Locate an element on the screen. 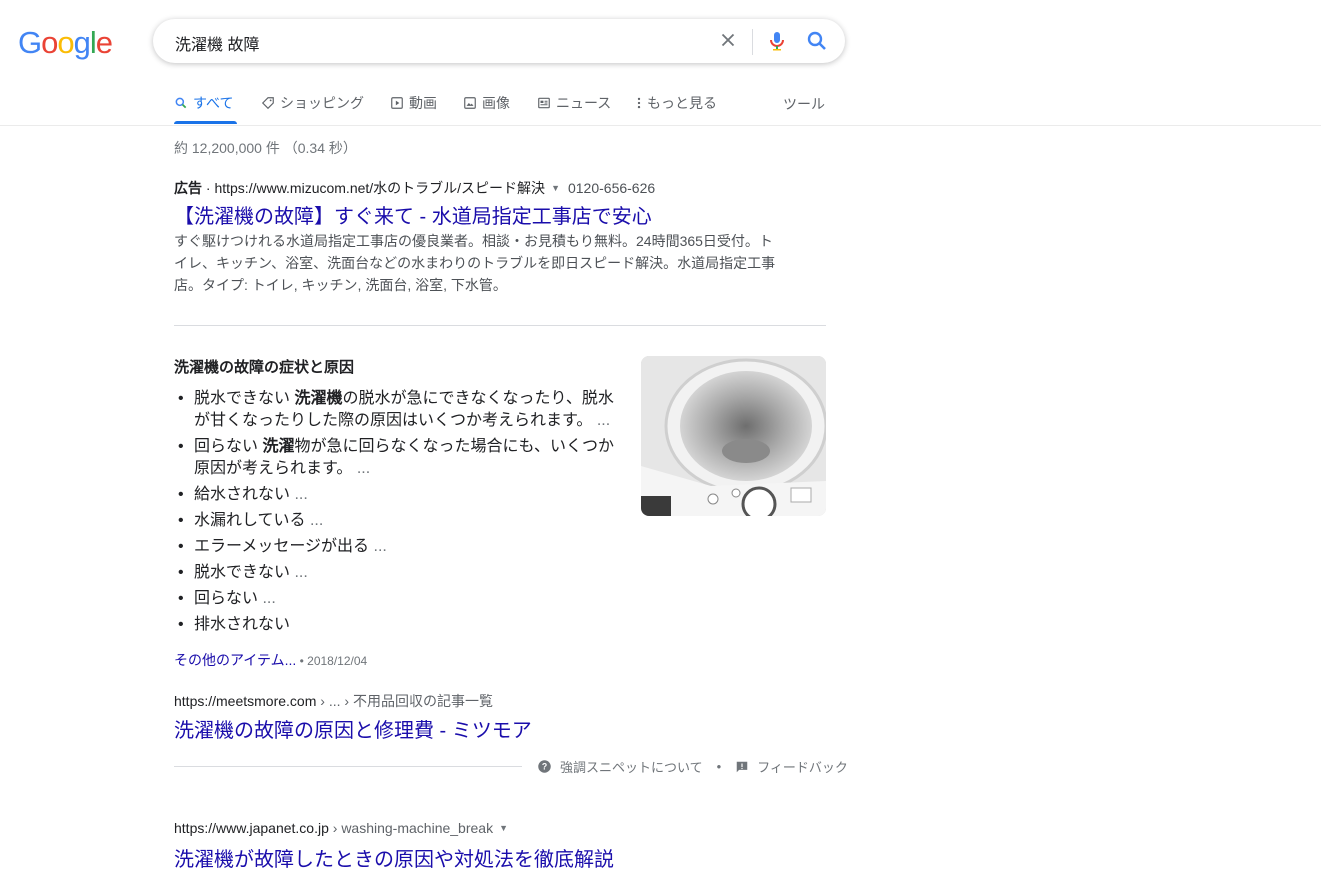 This screenshot has width=1321, height=873. tab-label: 画像 is located at coordinates (496, 103).